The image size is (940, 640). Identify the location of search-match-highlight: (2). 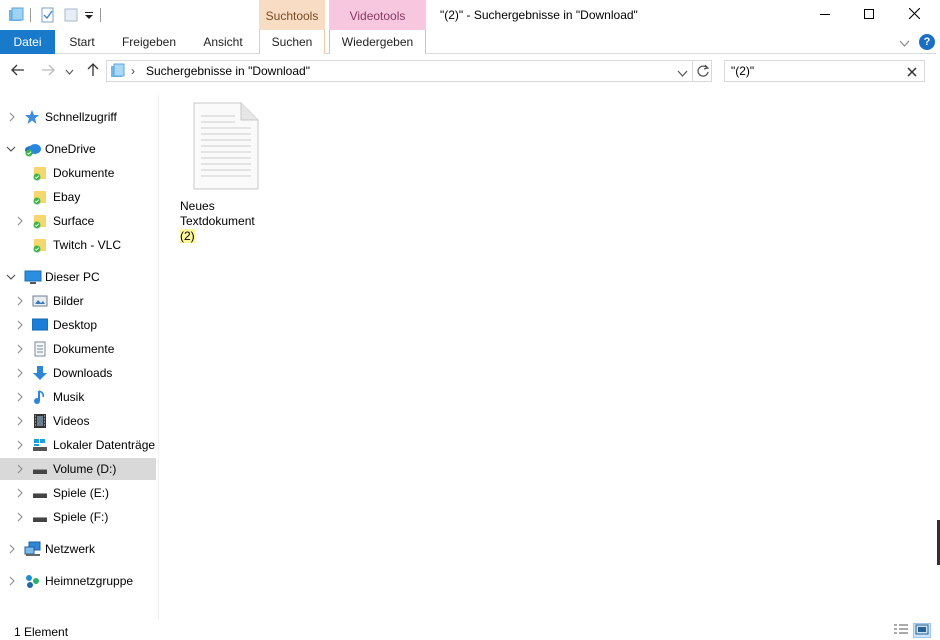
(187, 236).